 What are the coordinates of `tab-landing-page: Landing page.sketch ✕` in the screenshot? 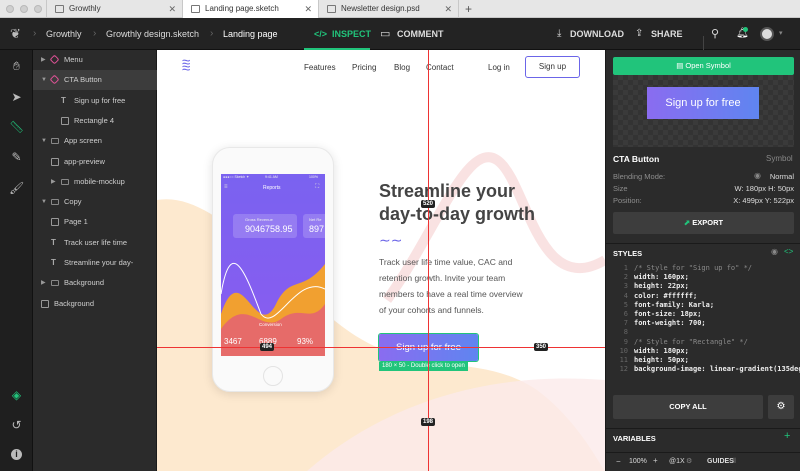 It's located at (250, 9).